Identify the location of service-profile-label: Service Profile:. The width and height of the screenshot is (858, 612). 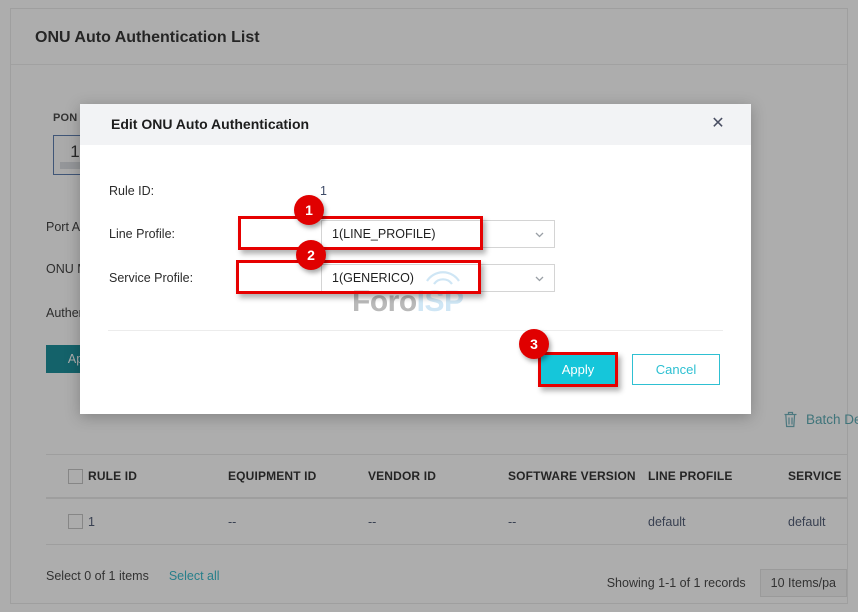
(151, 278).